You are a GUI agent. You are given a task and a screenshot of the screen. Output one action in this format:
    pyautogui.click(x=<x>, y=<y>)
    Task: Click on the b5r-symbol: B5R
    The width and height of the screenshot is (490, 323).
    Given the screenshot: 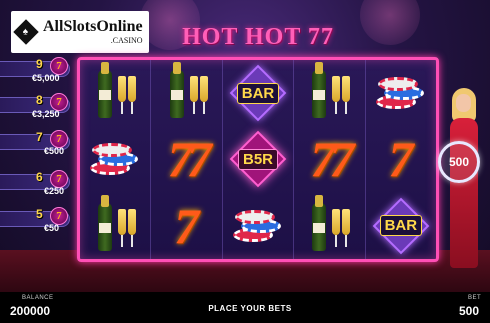 What is the action you would take?
    pyautogui.click(x=258, y=159)
    